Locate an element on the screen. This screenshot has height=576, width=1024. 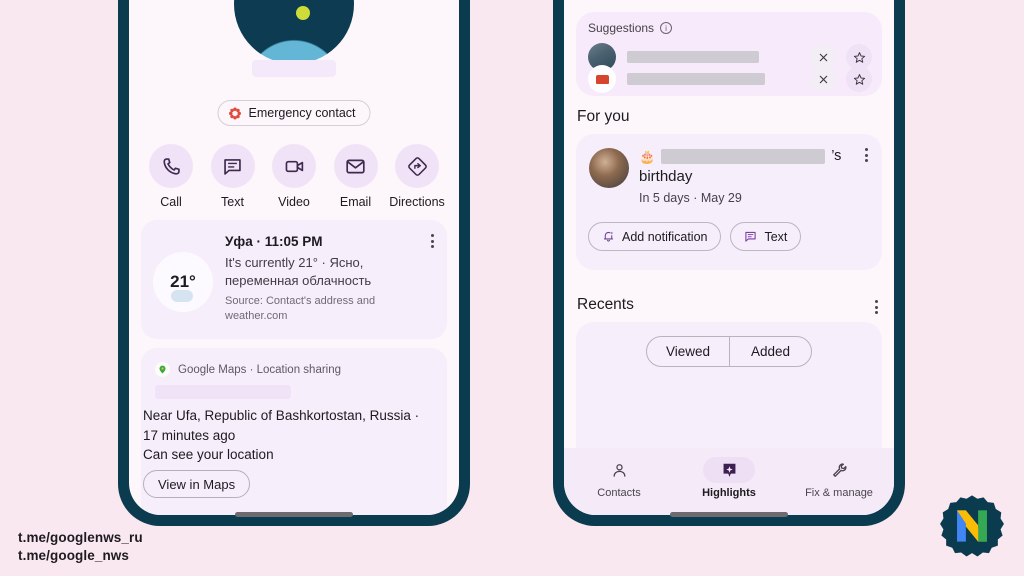
tab-added: Added is located at coordinates (770, 351).